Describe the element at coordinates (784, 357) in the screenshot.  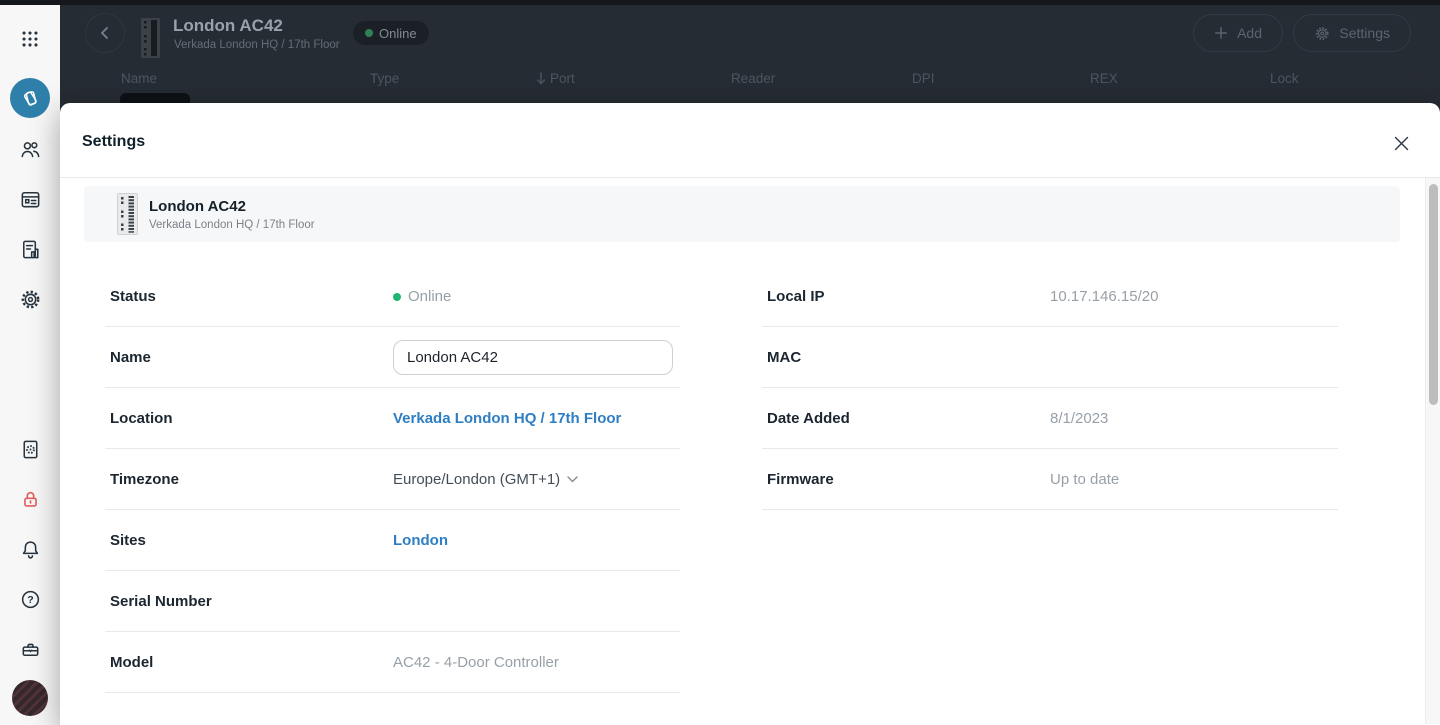
I see `field-label: MAC` at that location.